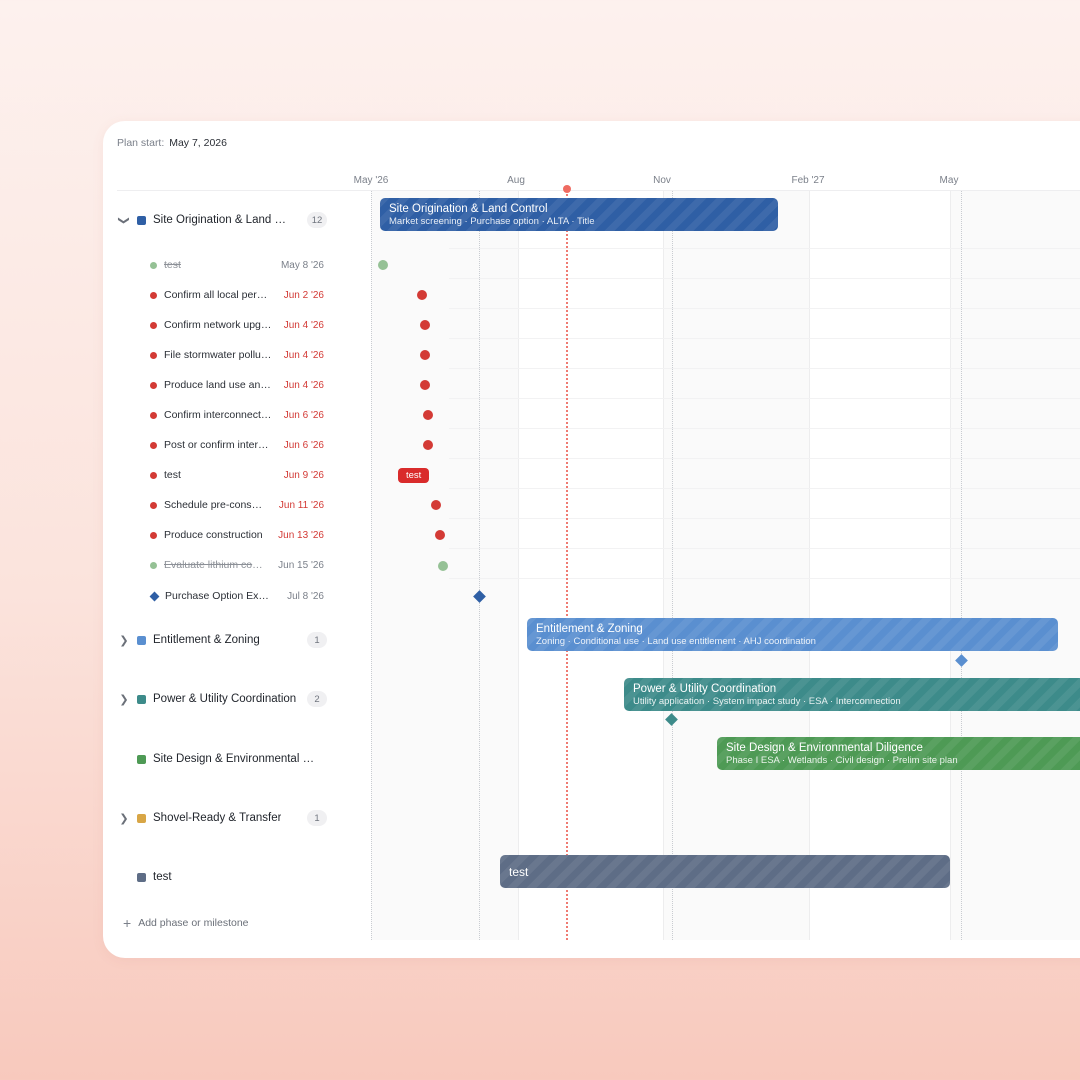  Describe the element at coordinates (206, 640) in the screenshot. I see `phase-name: Entitlement & Zoning` at that location.